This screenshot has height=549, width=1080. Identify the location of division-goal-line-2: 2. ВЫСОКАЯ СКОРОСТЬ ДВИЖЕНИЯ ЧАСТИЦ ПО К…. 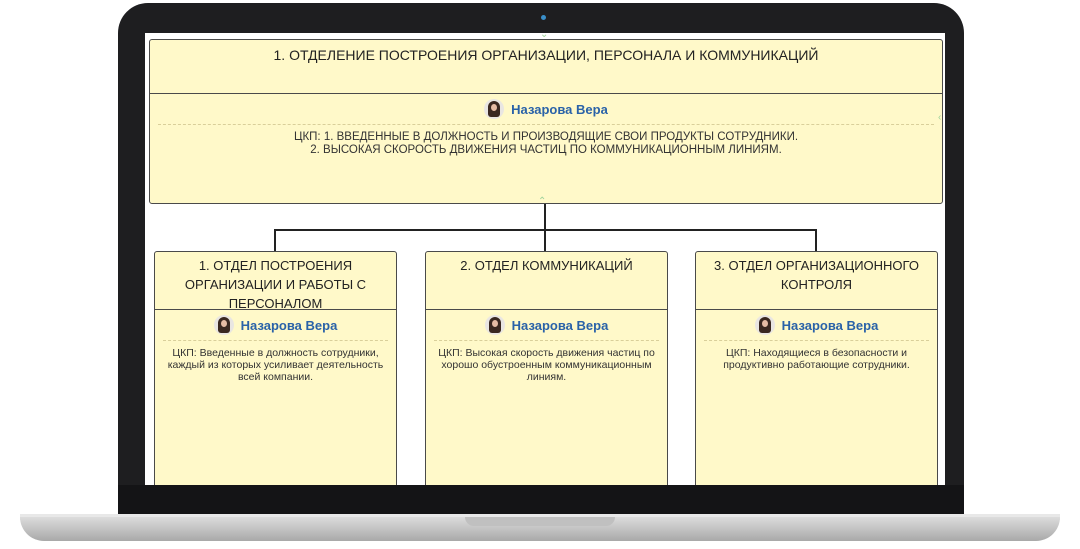
(546, 150).